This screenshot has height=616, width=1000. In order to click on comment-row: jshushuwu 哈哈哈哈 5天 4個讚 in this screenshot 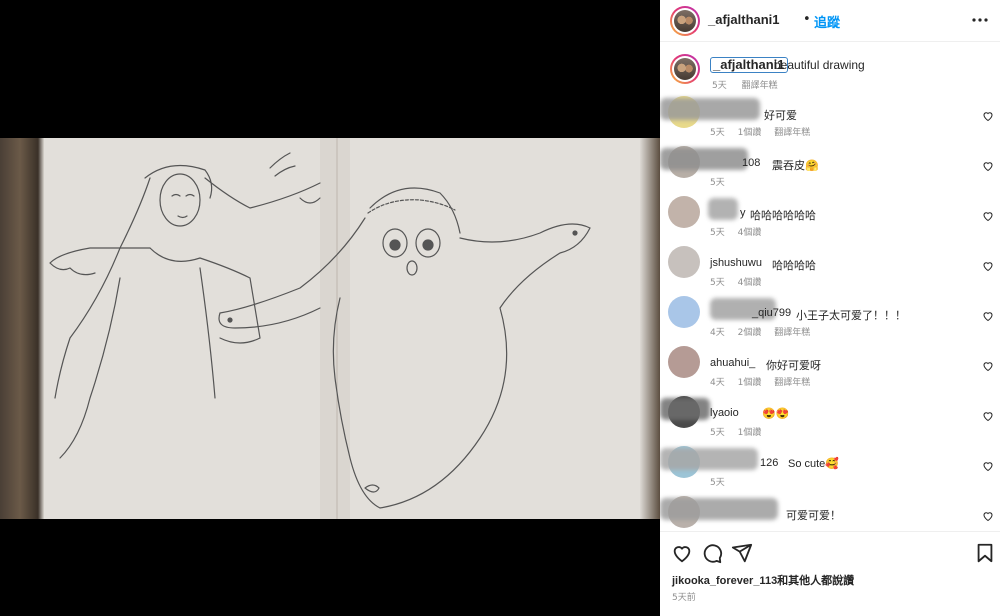, I will do `click(830, 267)`.